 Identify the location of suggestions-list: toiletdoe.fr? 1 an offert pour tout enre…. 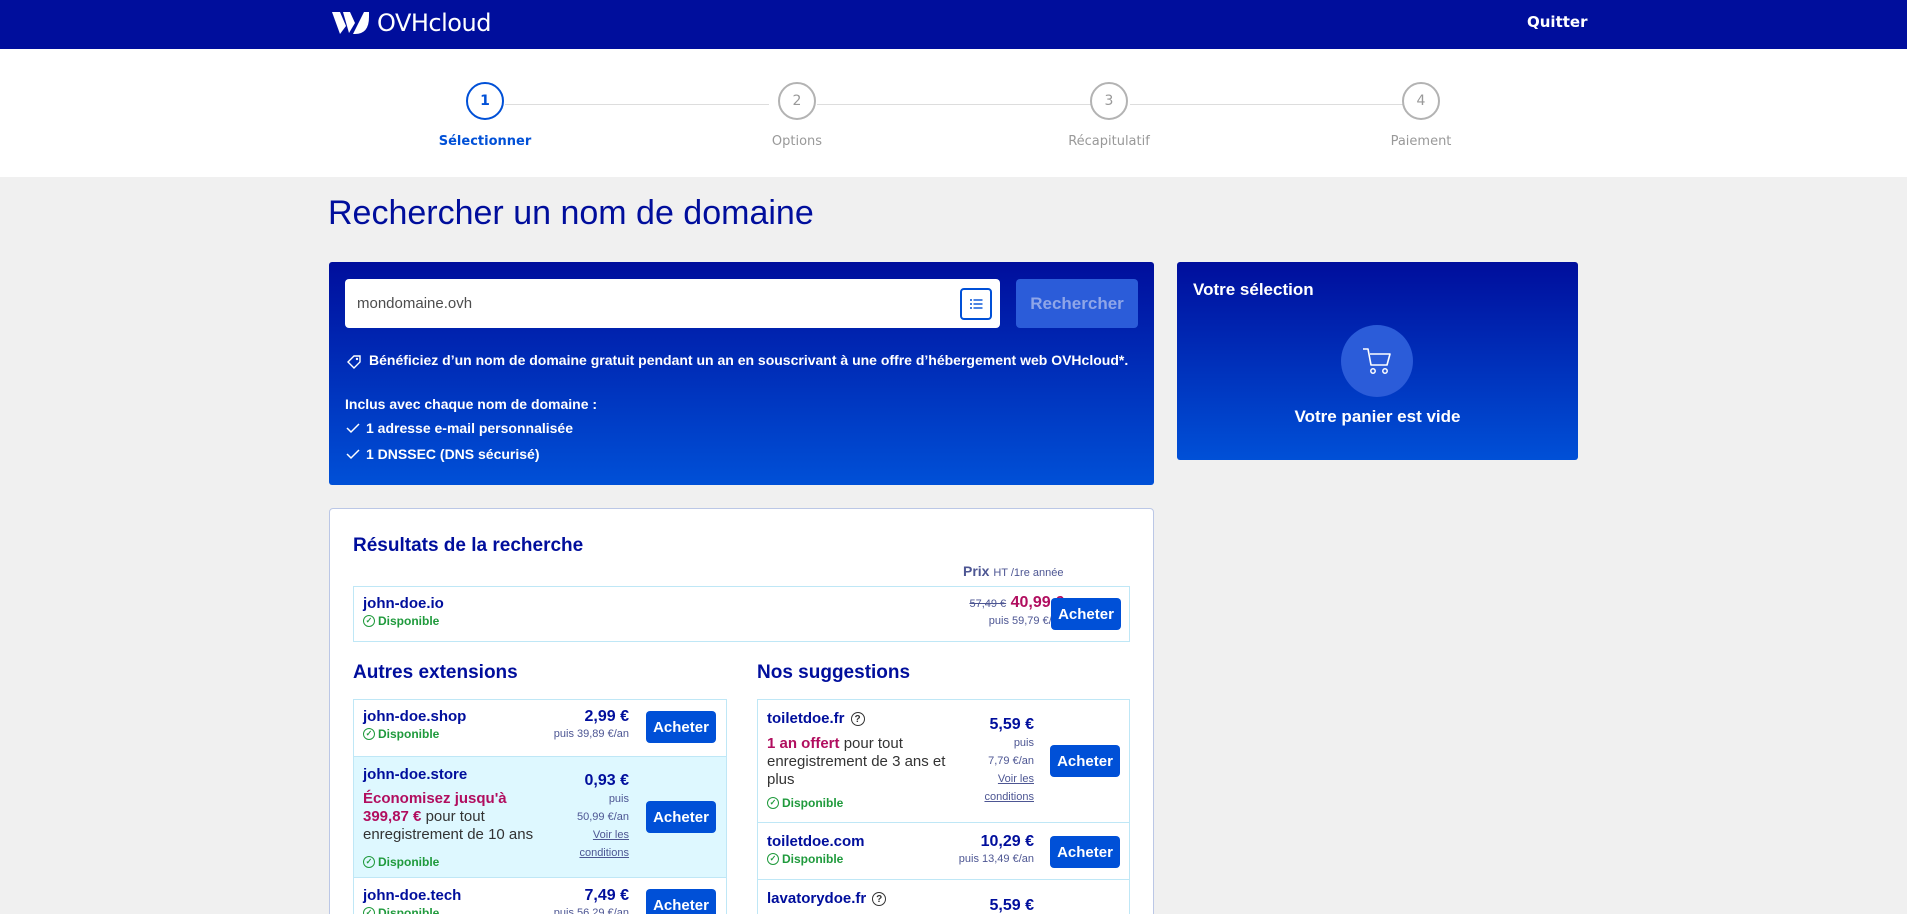
(943, 806).